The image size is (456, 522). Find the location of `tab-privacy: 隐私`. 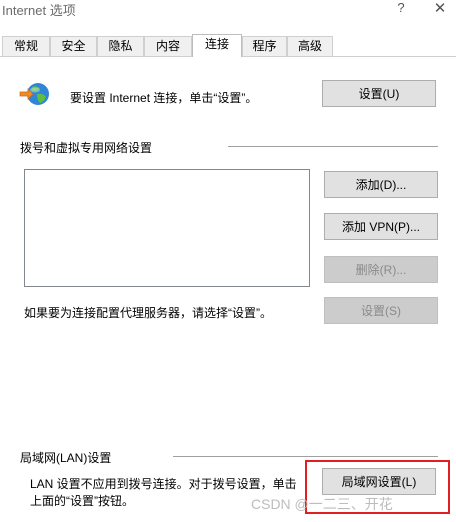

tab-privacy: 隐私 is located at coordinates (120, 46).